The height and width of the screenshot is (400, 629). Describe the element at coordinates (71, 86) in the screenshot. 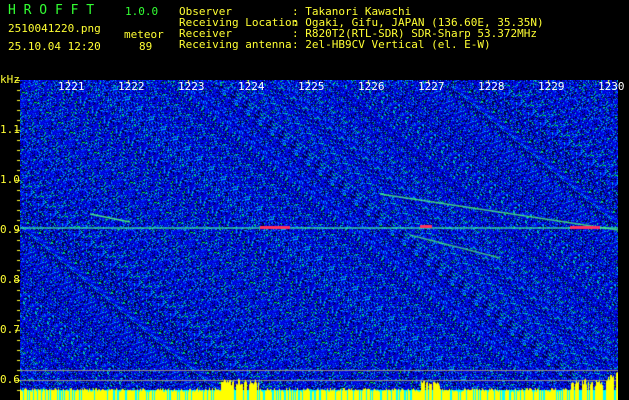

I see `x-tick-label: 1221` at that location.